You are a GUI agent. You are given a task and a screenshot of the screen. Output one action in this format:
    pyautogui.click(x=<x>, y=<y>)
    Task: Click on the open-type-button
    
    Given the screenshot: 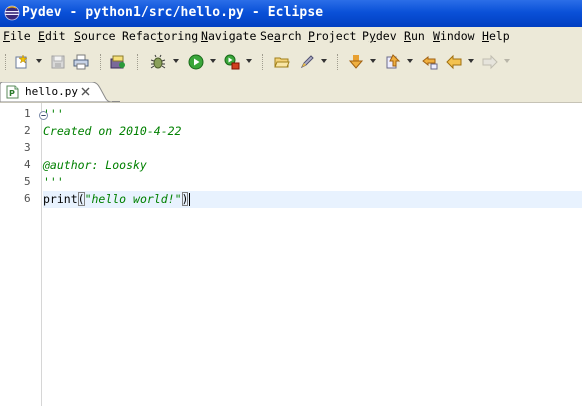 What is the action you would take?
    pyautogui.click(x=118, y=62)
    